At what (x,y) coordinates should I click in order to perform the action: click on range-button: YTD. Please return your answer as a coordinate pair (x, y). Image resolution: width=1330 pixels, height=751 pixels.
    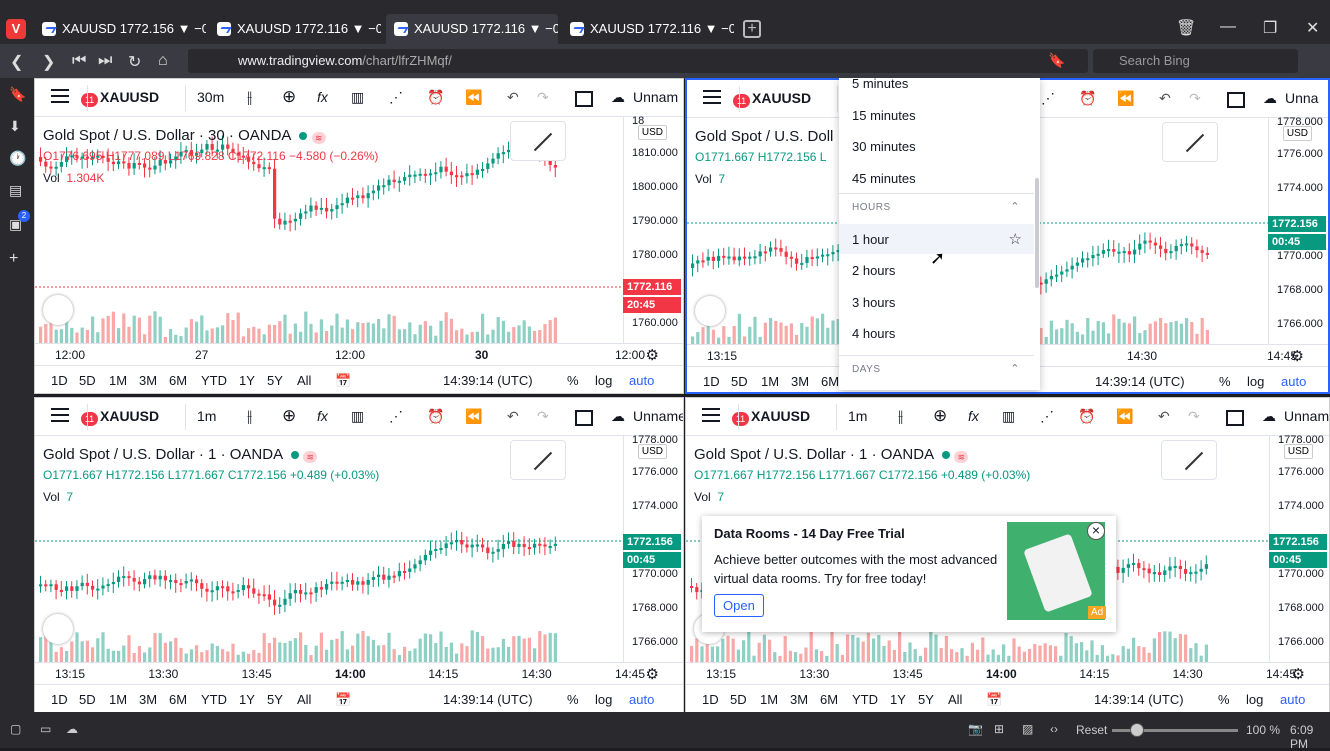
    Looking at the image, I should click on (865, 699).